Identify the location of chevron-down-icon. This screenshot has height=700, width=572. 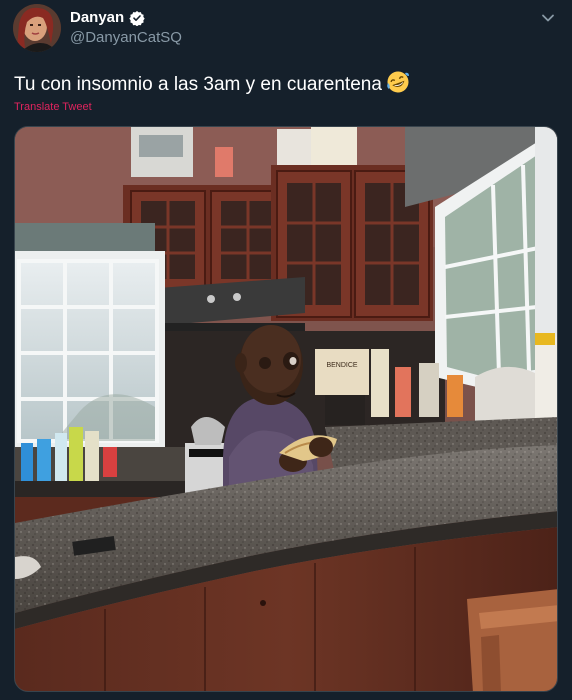
(548, 18).